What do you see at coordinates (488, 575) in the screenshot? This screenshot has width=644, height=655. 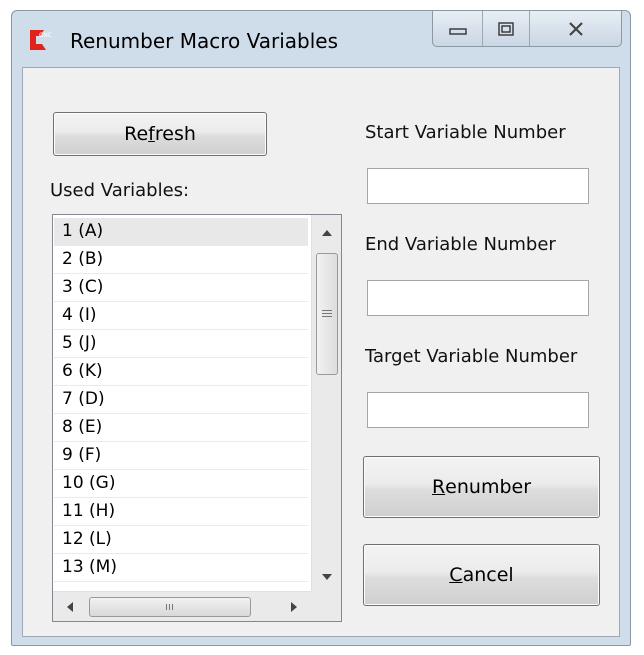 I see `cancel-label-rest: ancel` at bounding box center [488, 575].